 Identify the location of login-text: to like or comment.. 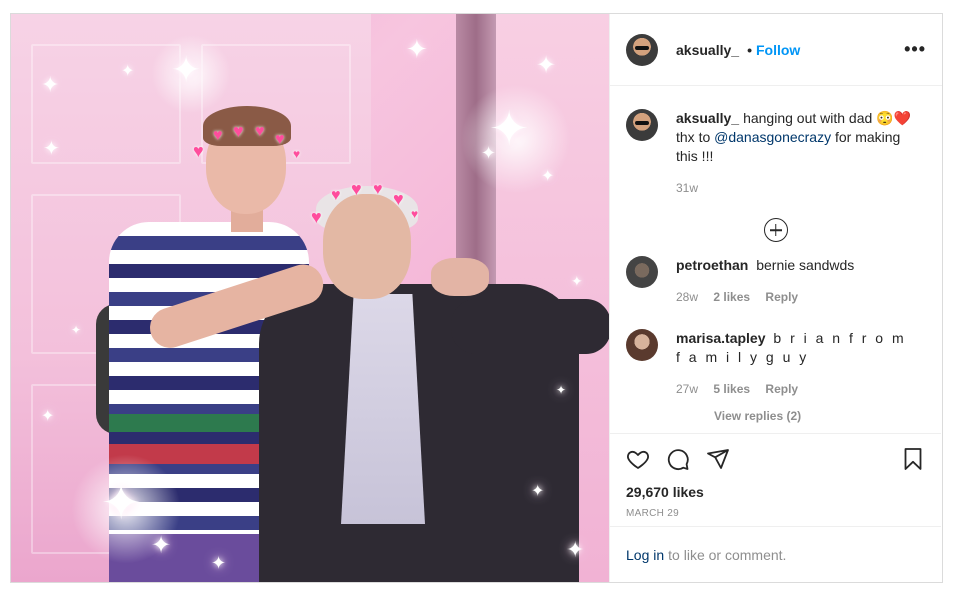
(727, 554).